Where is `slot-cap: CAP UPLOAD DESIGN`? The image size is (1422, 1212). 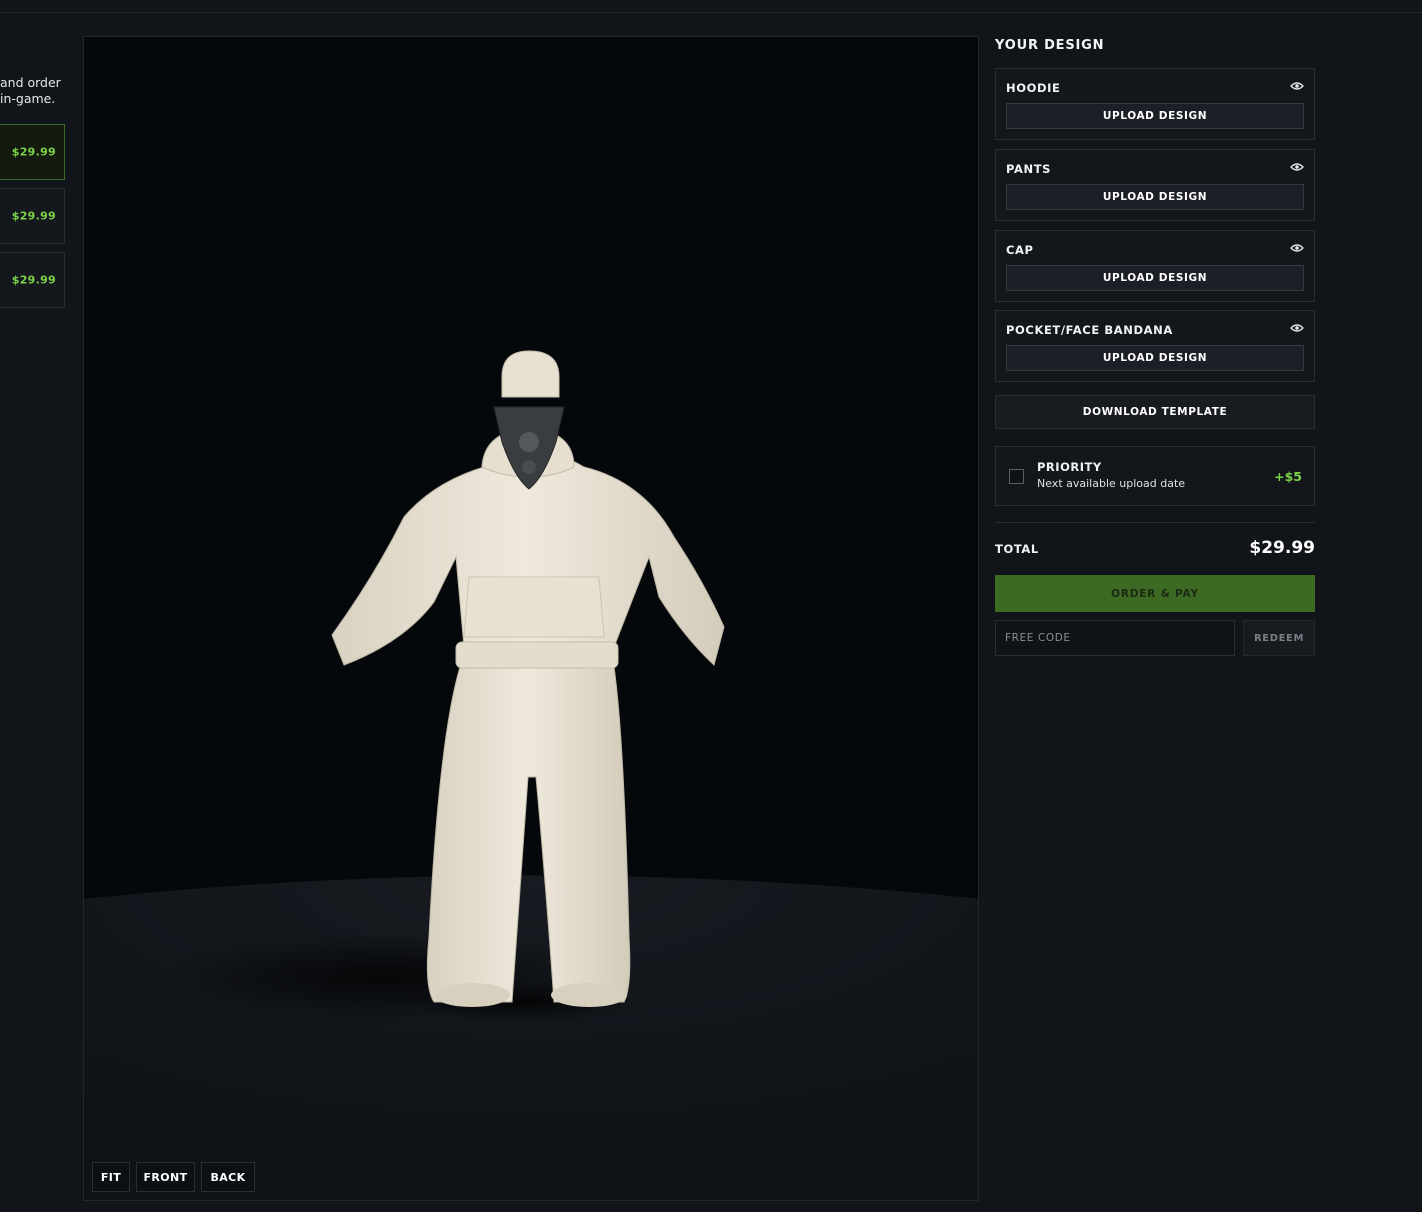
slot-cap: CAP UPLOAD DESIGN is located at coordinates (1155, 266).